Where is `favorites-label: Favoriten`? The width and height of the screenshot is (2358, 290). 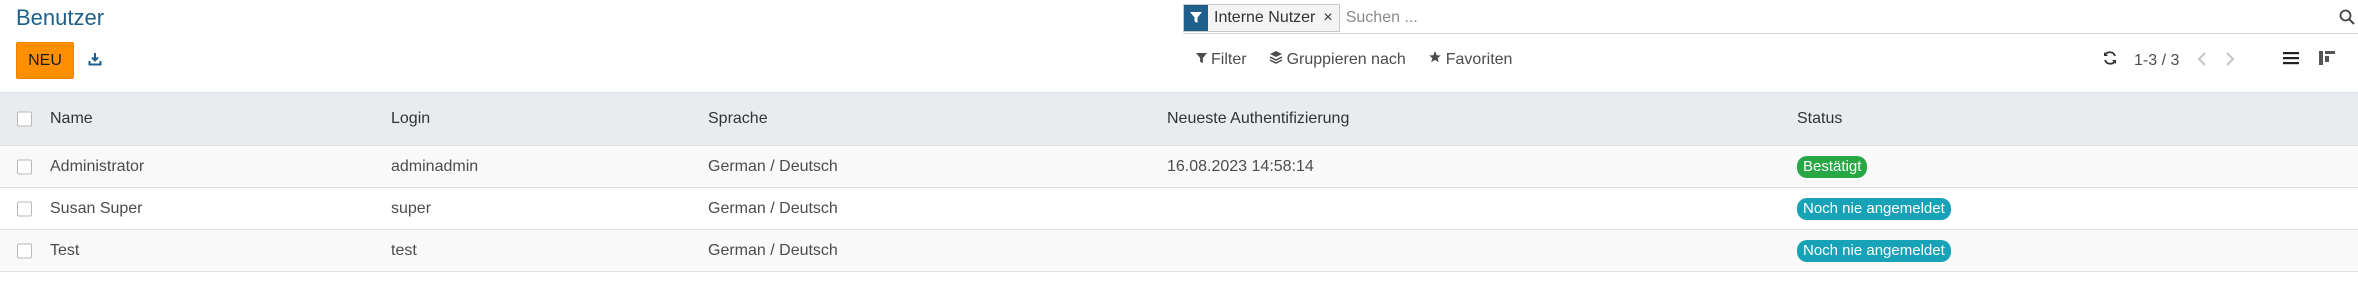
favorites-label: Favoriten is located at coordinates (1479, 59).